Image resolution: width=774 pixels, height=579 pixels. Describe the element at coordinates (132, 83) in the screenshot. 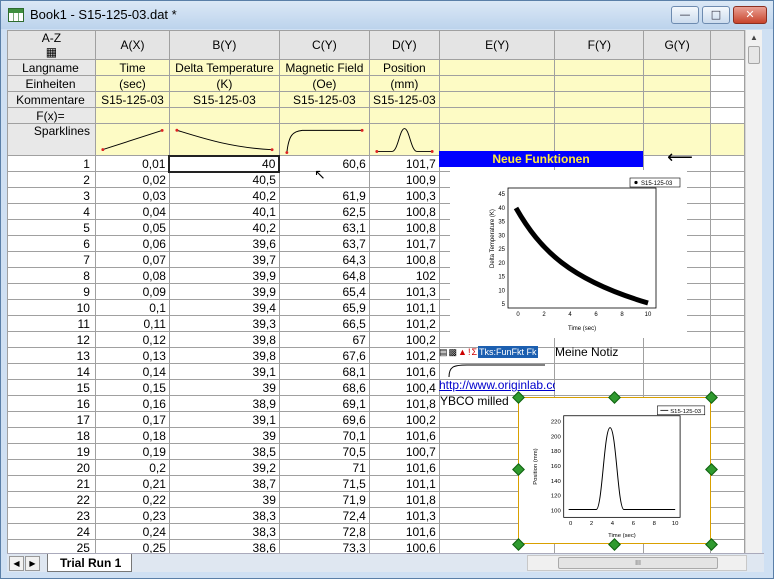

I see `meta-cell: (sec)` at that location.